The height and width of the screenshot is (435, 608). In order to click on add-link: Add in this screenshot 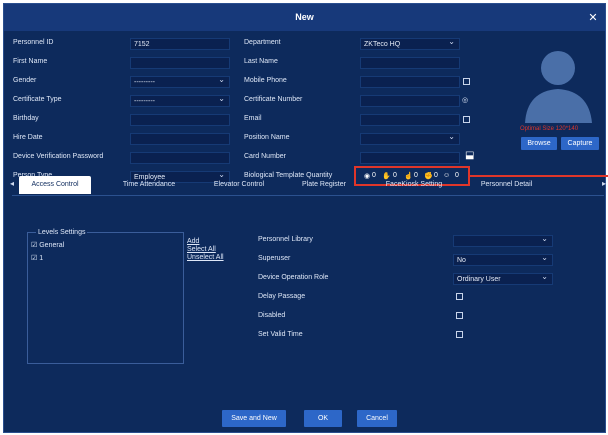, I will do `click(193, 241)`.